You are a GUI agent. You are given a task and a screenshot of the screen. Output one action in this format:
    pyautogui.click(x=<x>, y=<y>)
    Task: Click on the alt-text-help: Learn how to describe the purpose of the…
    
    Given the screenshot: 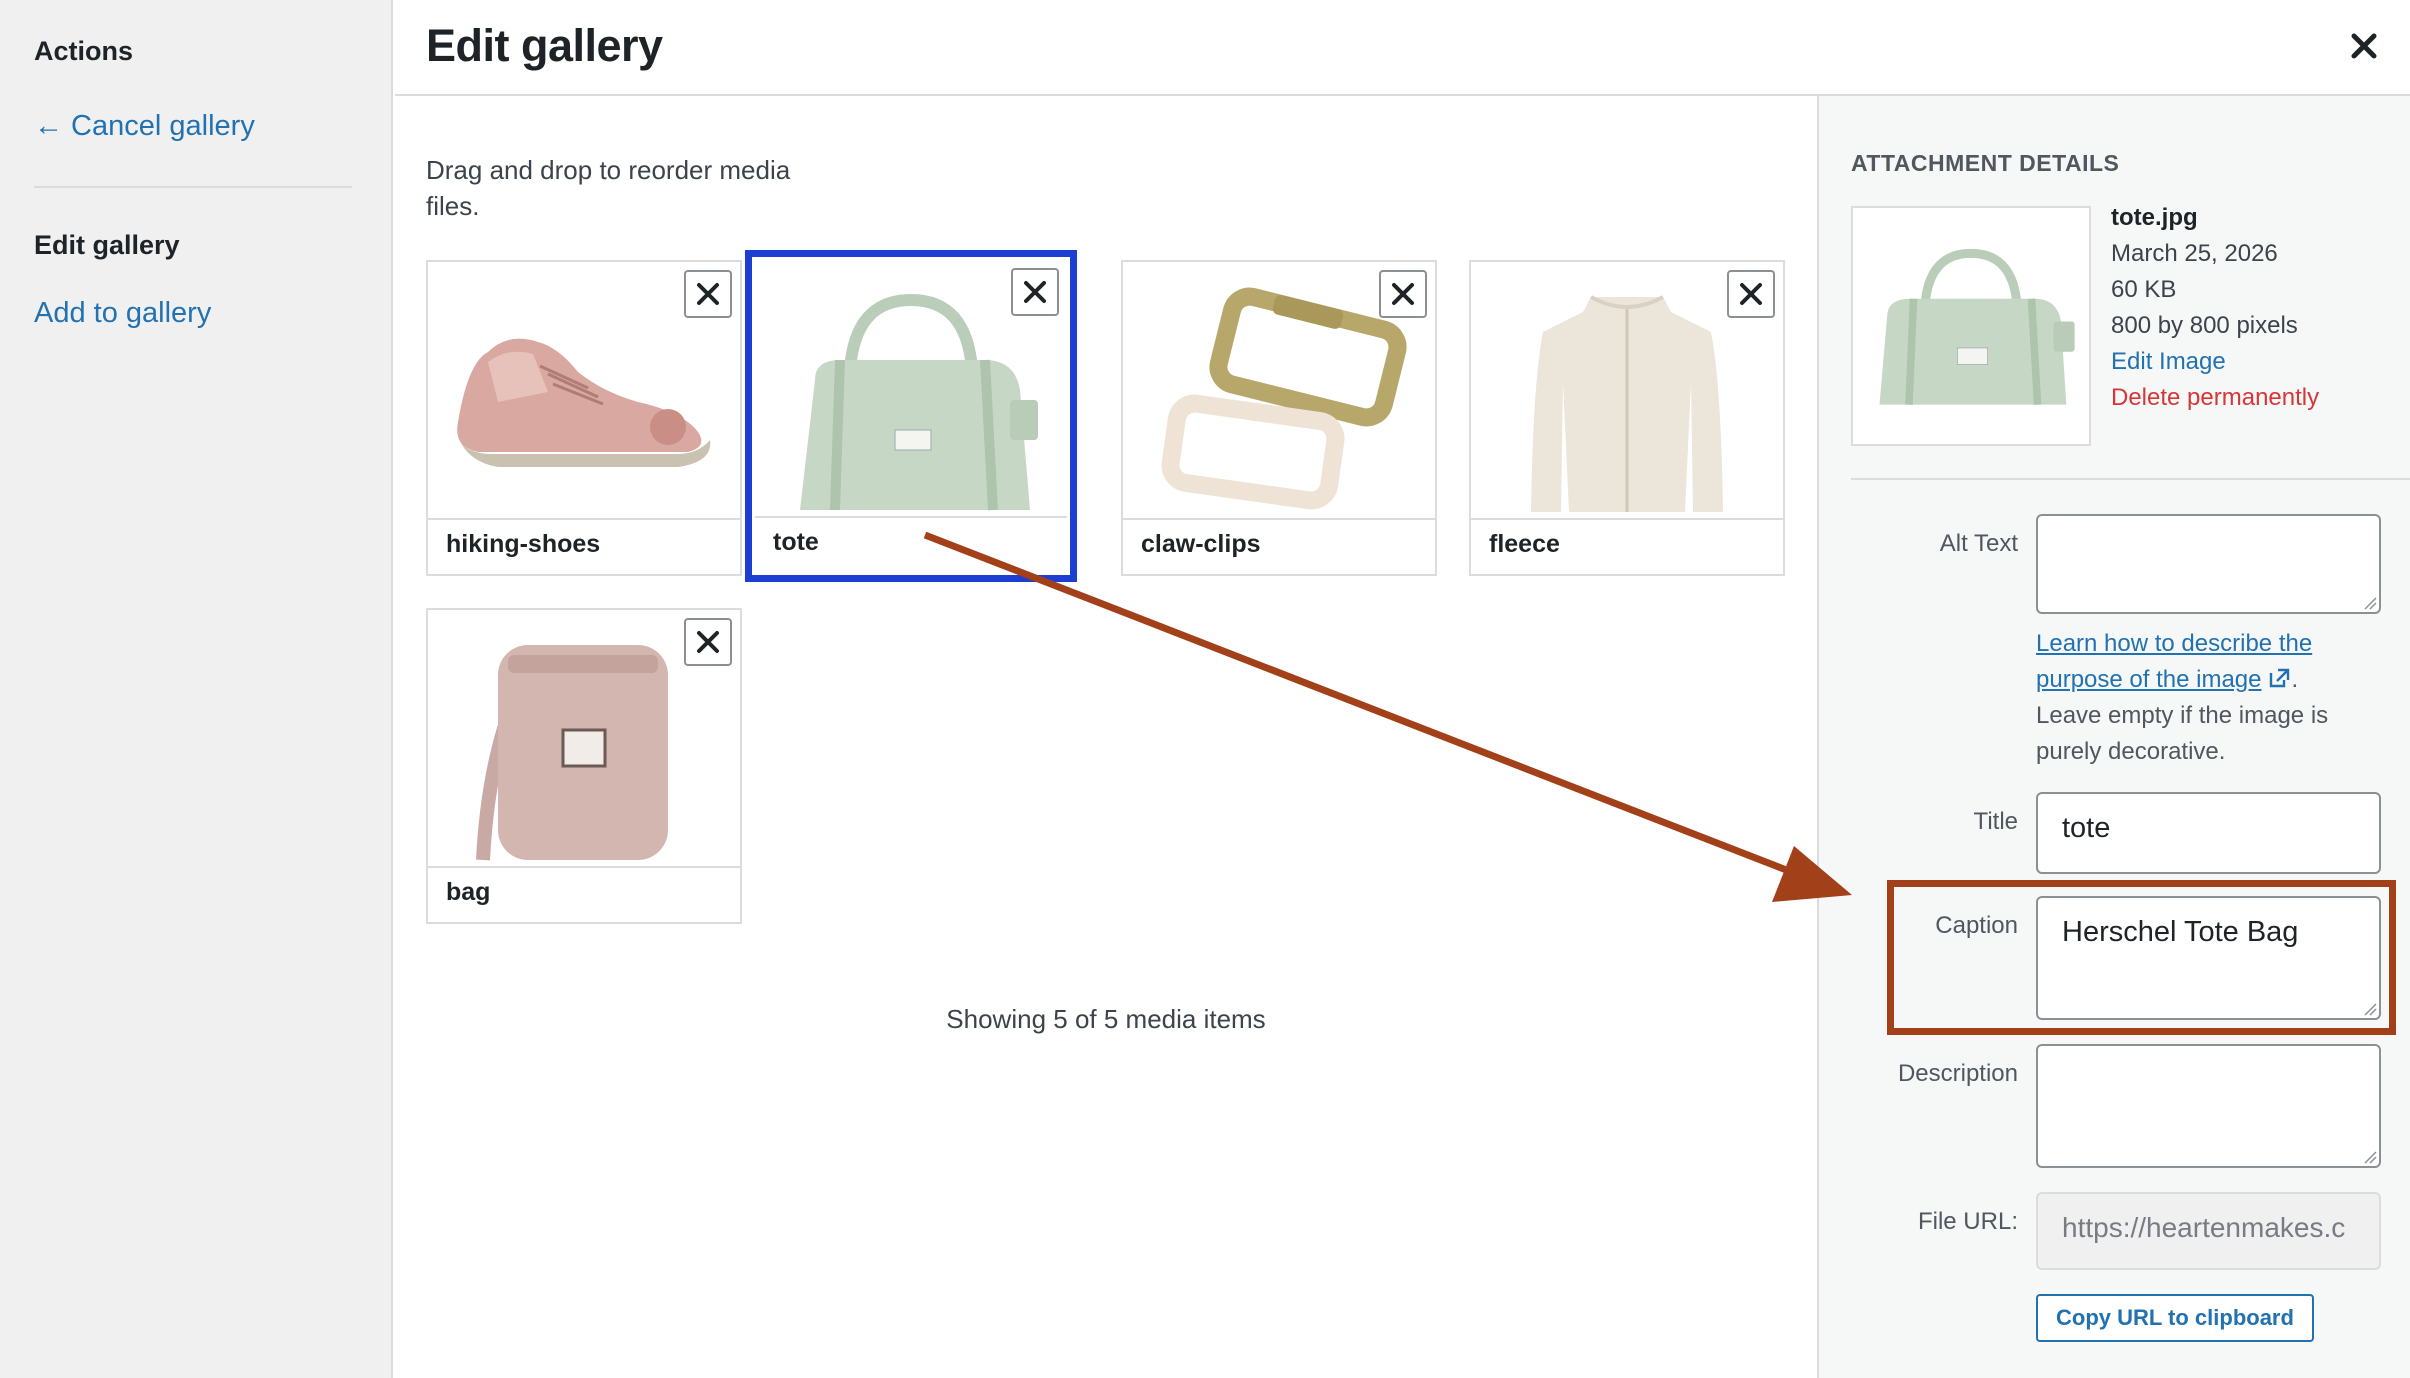 What is the action you would take?
    pyautogui.click(x=2208, y=698)
    